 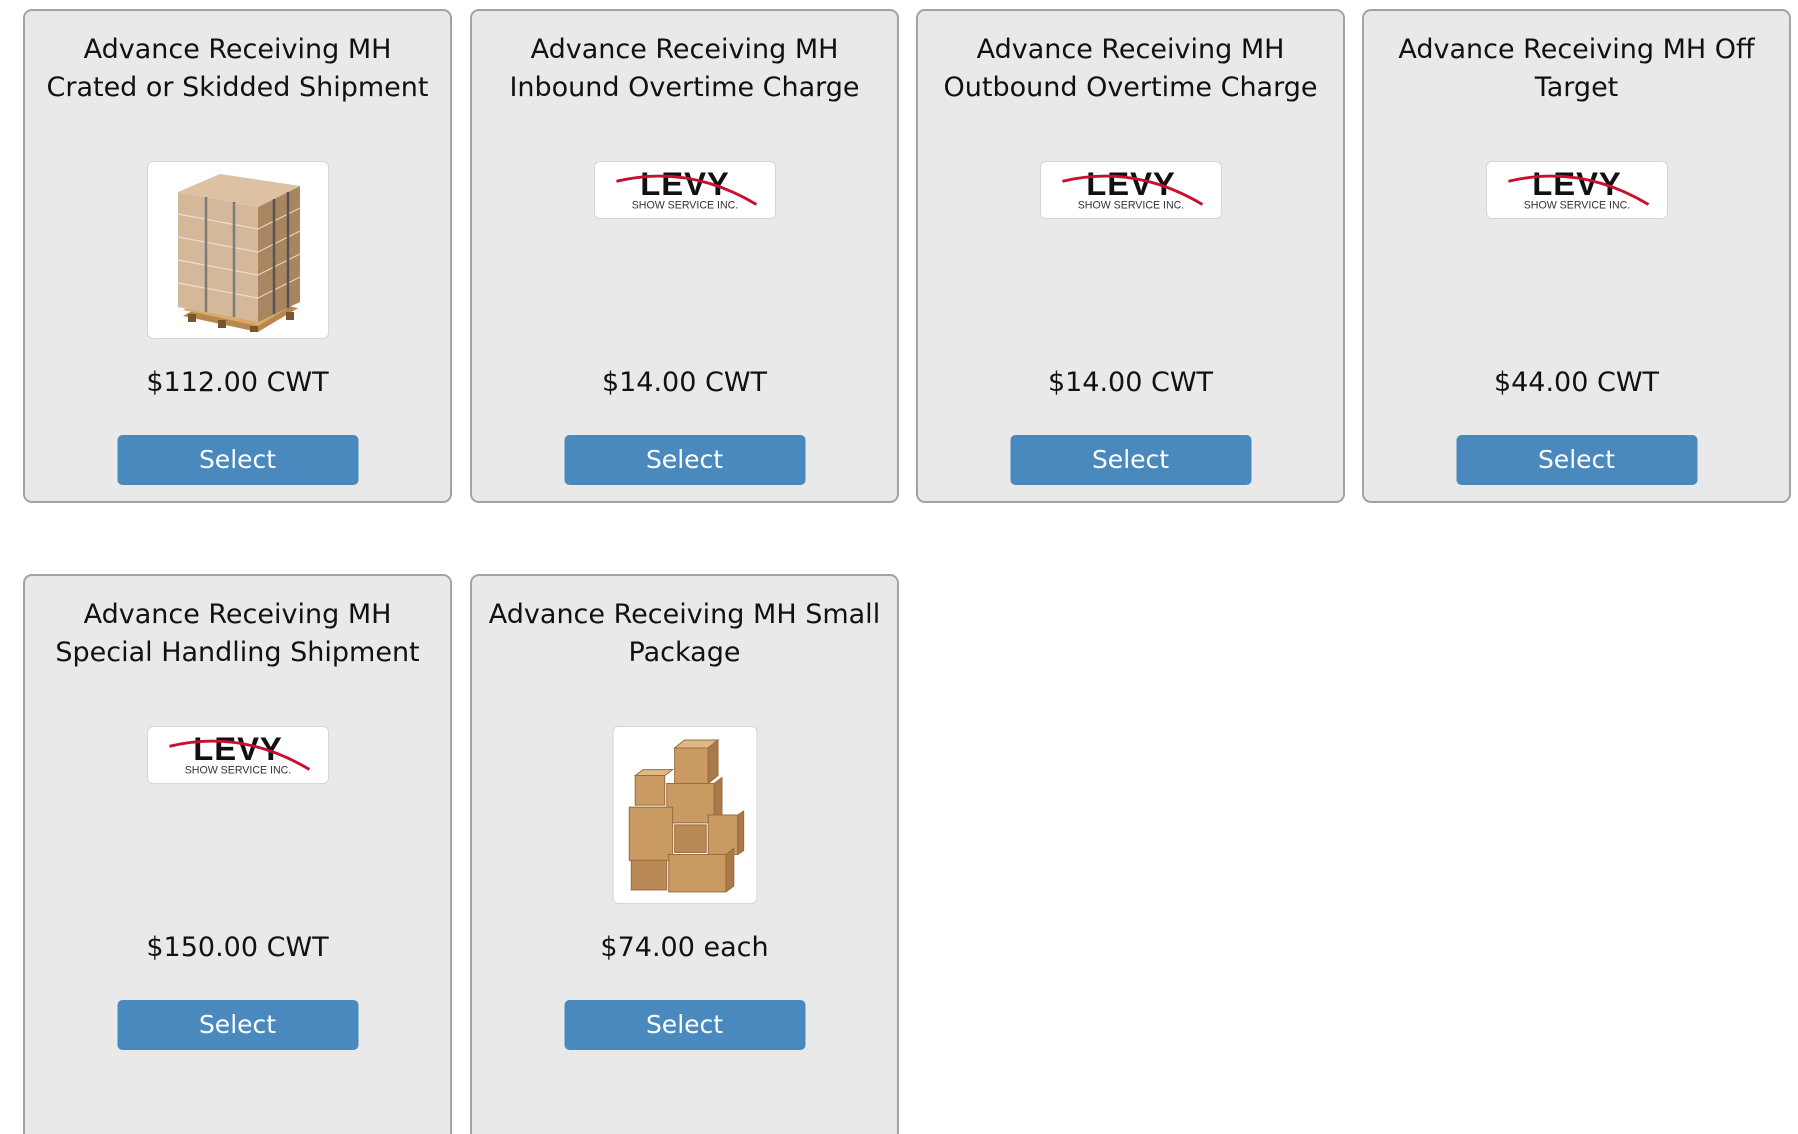 I want to click on pallet-icon, so click(x=238, y=253).